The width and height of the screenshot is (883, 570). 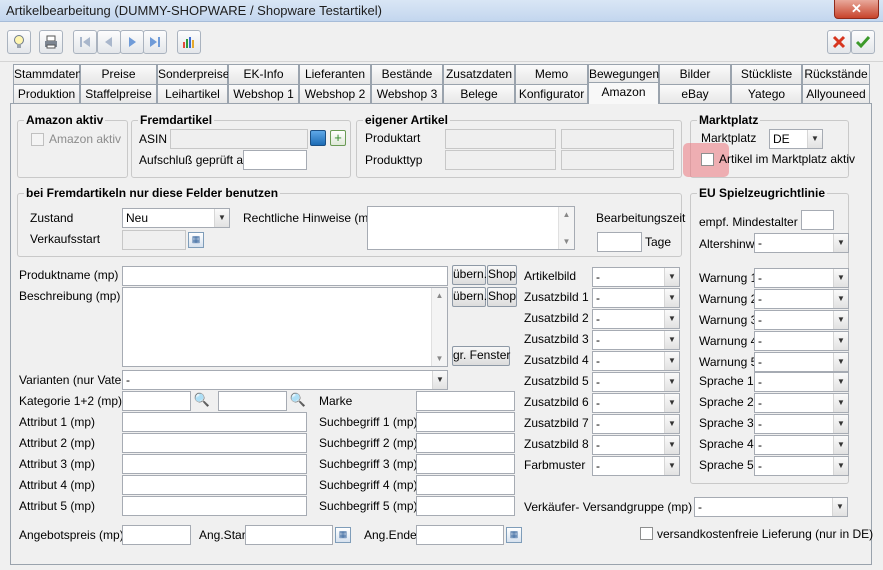 What do you see at coordinates (252, 401) in the screenshot?
I see `kategorie-2-input` at bounding box center [252, 401].